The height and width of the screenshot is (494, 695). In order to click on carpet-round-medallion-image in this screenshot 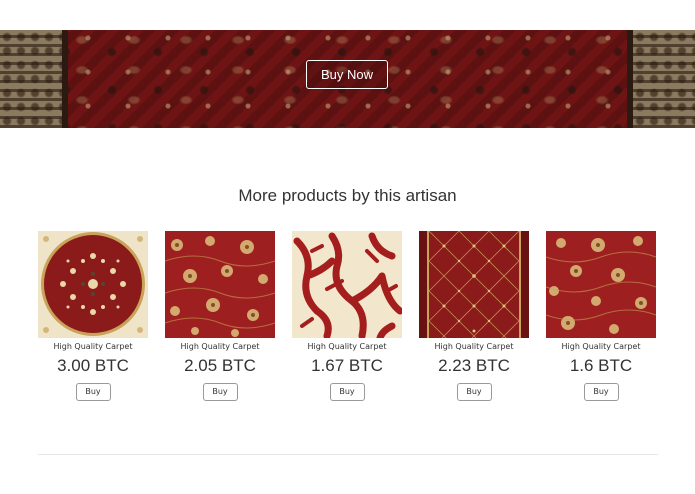, I will do `click(93, 284)`.